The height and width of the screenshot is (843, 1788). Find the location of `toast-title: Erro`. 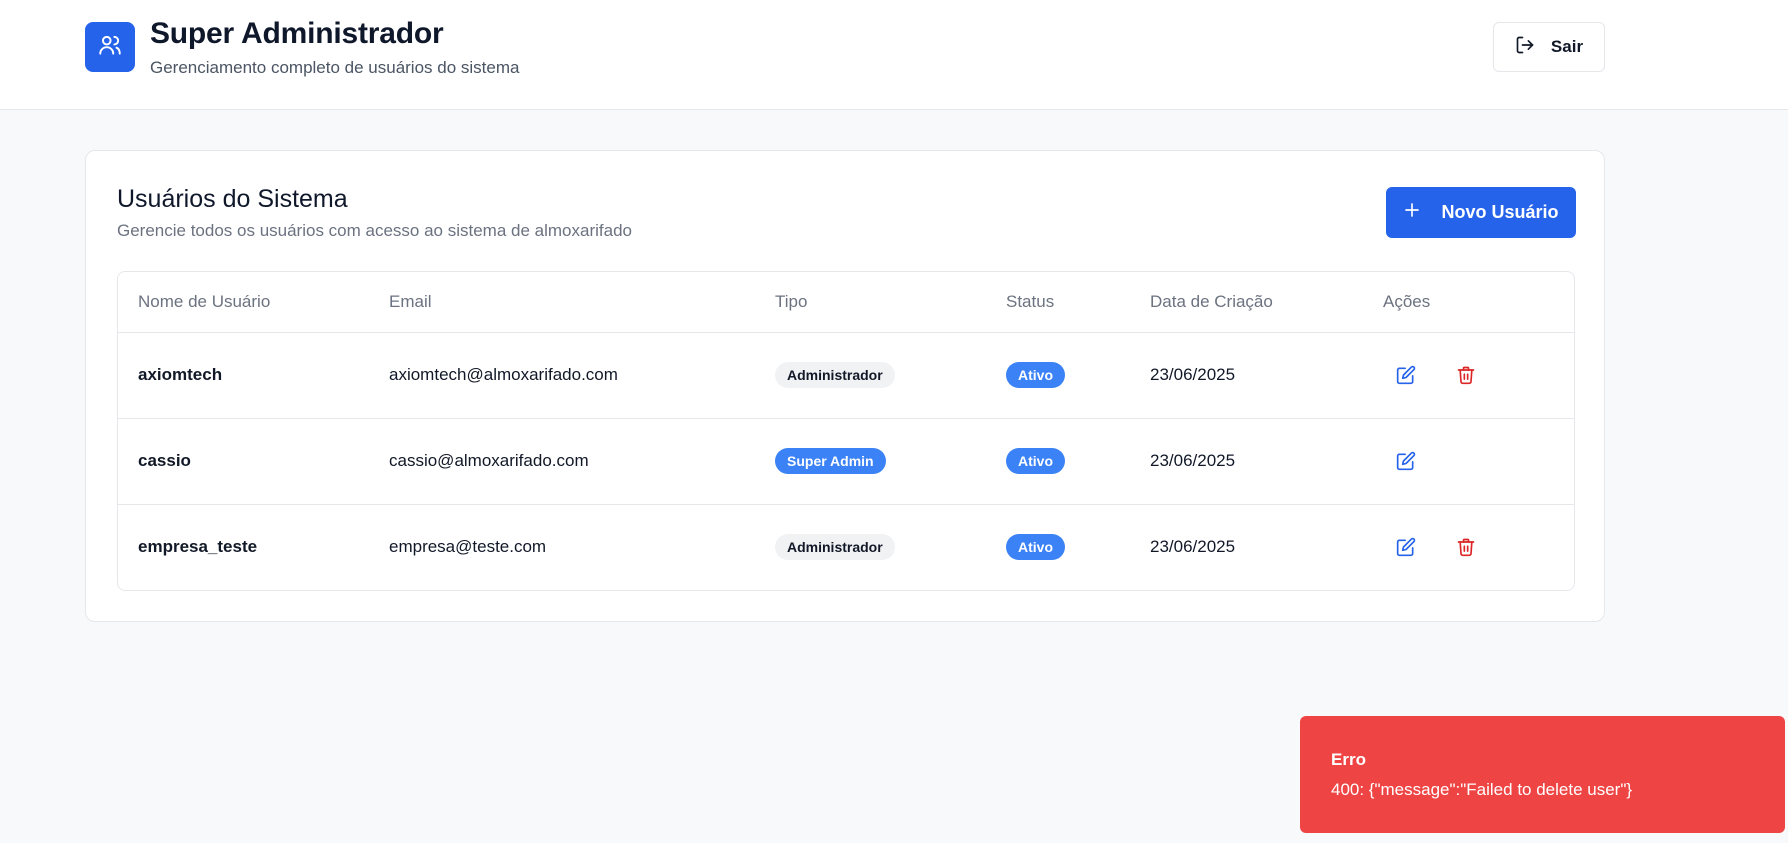

toast-title: Erro is located at coordinates (1348, 759).